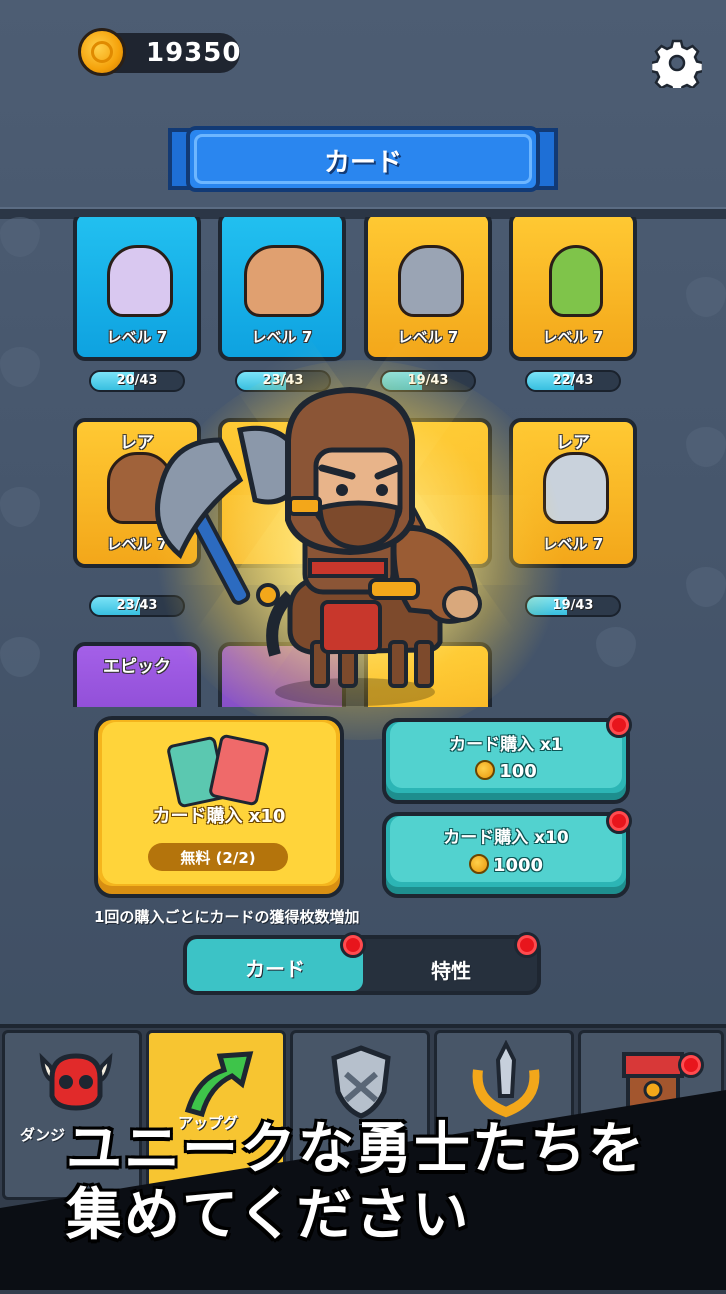 The height and width of the screenshot is (1294, 726). What do you see at coordinates (140, 281) in the screenshot?
I see `wizard-portrait` at bounding box center [140, 281].